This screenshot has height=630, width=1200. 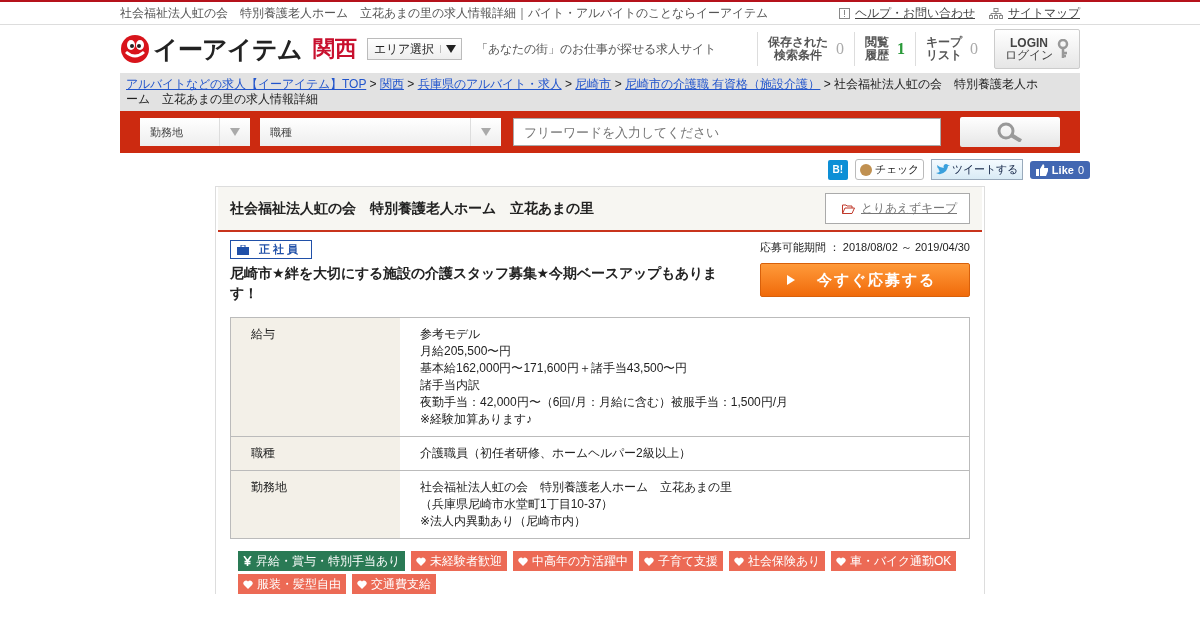 What do you see at coordinates (1041, 169) in the screenshot?
I see `thumbs-up-icon` at bounding box center [1041, 169].